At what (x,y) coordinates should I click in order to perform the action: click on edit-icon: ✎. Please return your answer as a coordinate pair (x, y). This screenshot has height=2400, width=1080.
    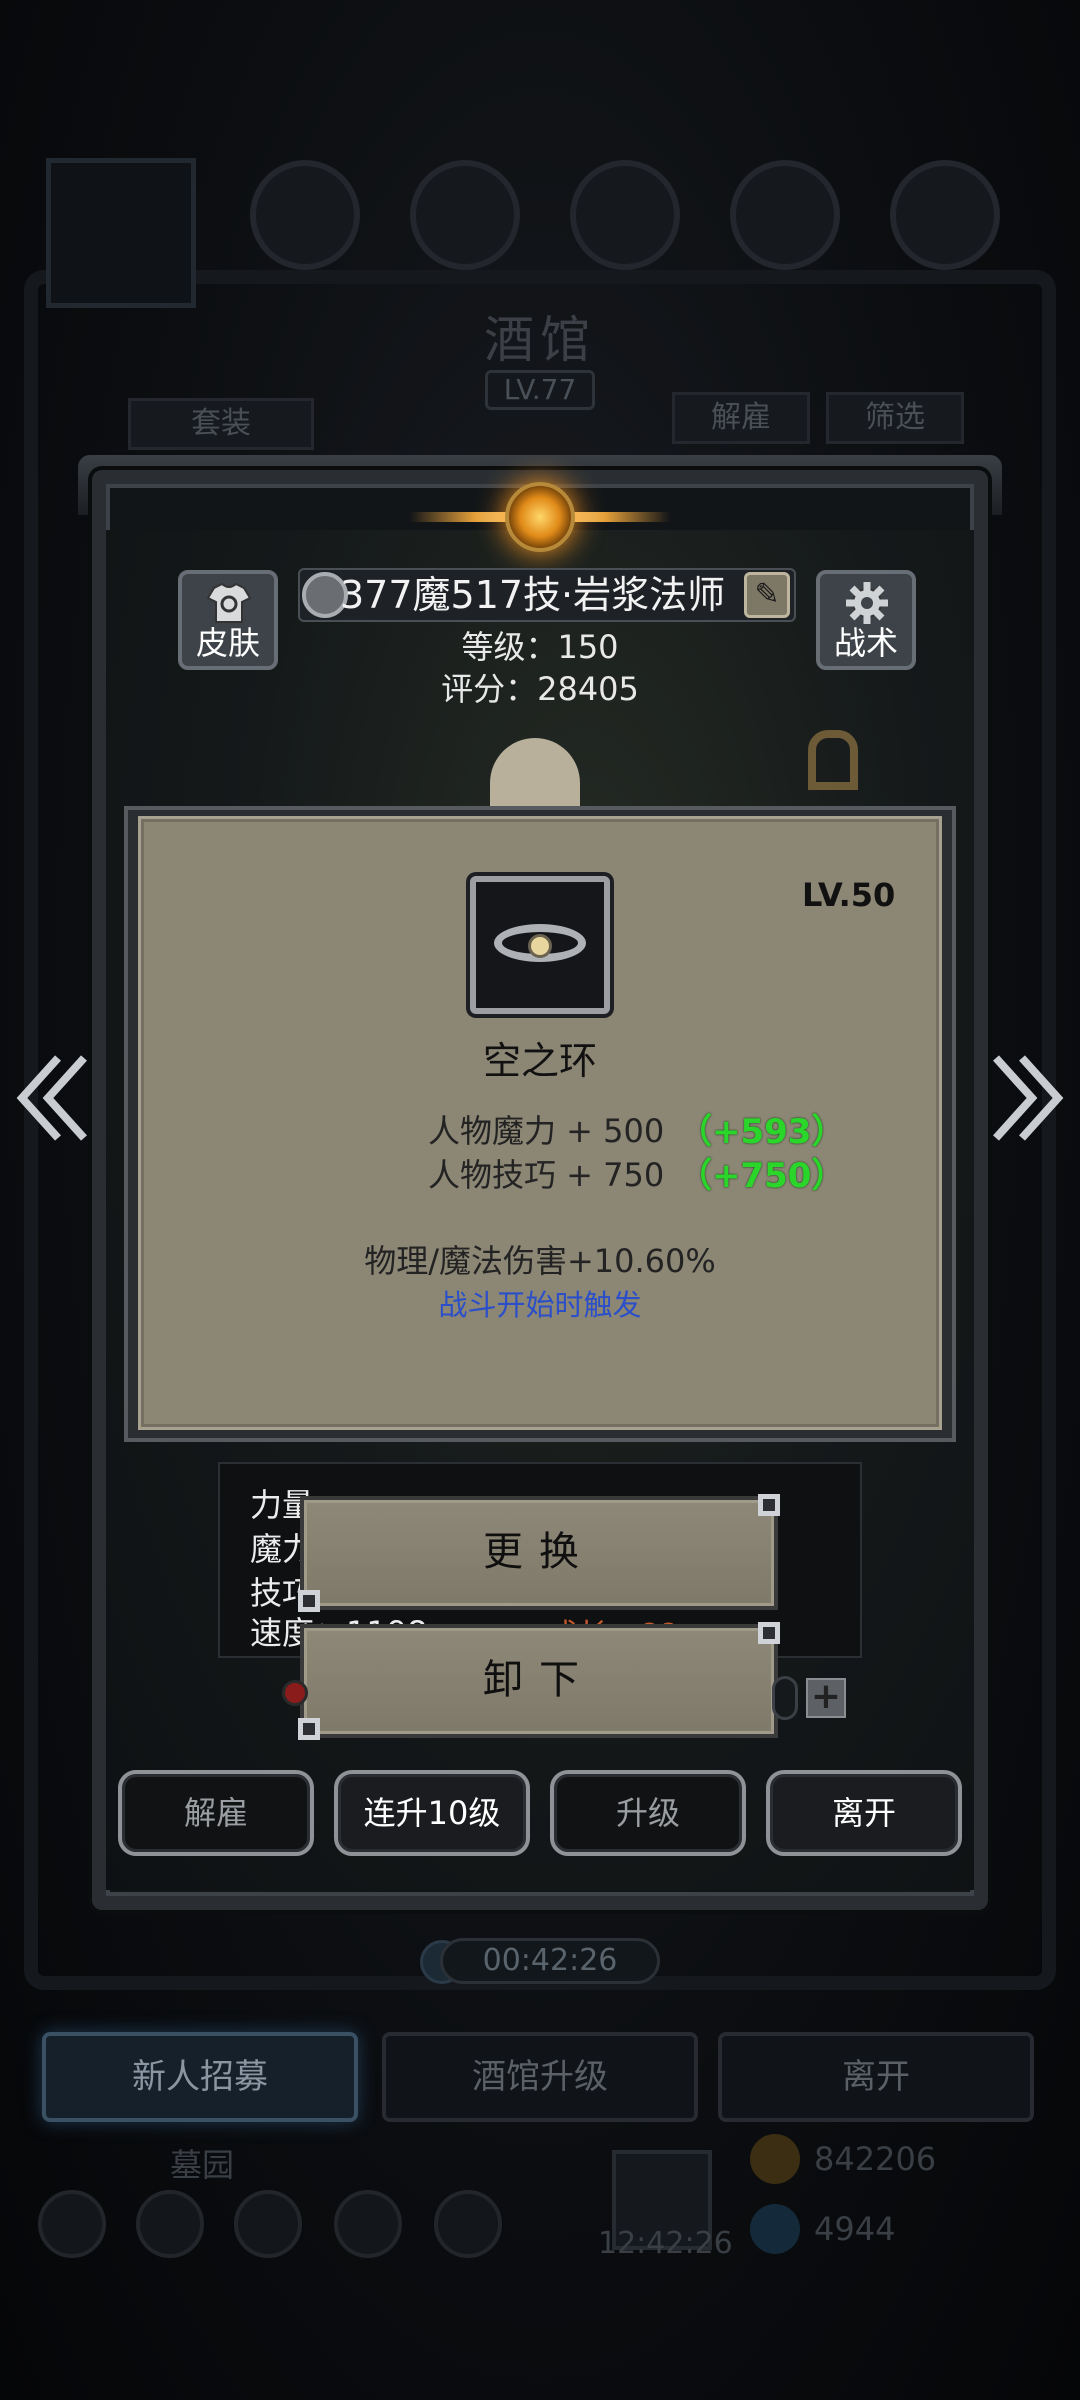
    Looking at the image, I should click on (767, 595).